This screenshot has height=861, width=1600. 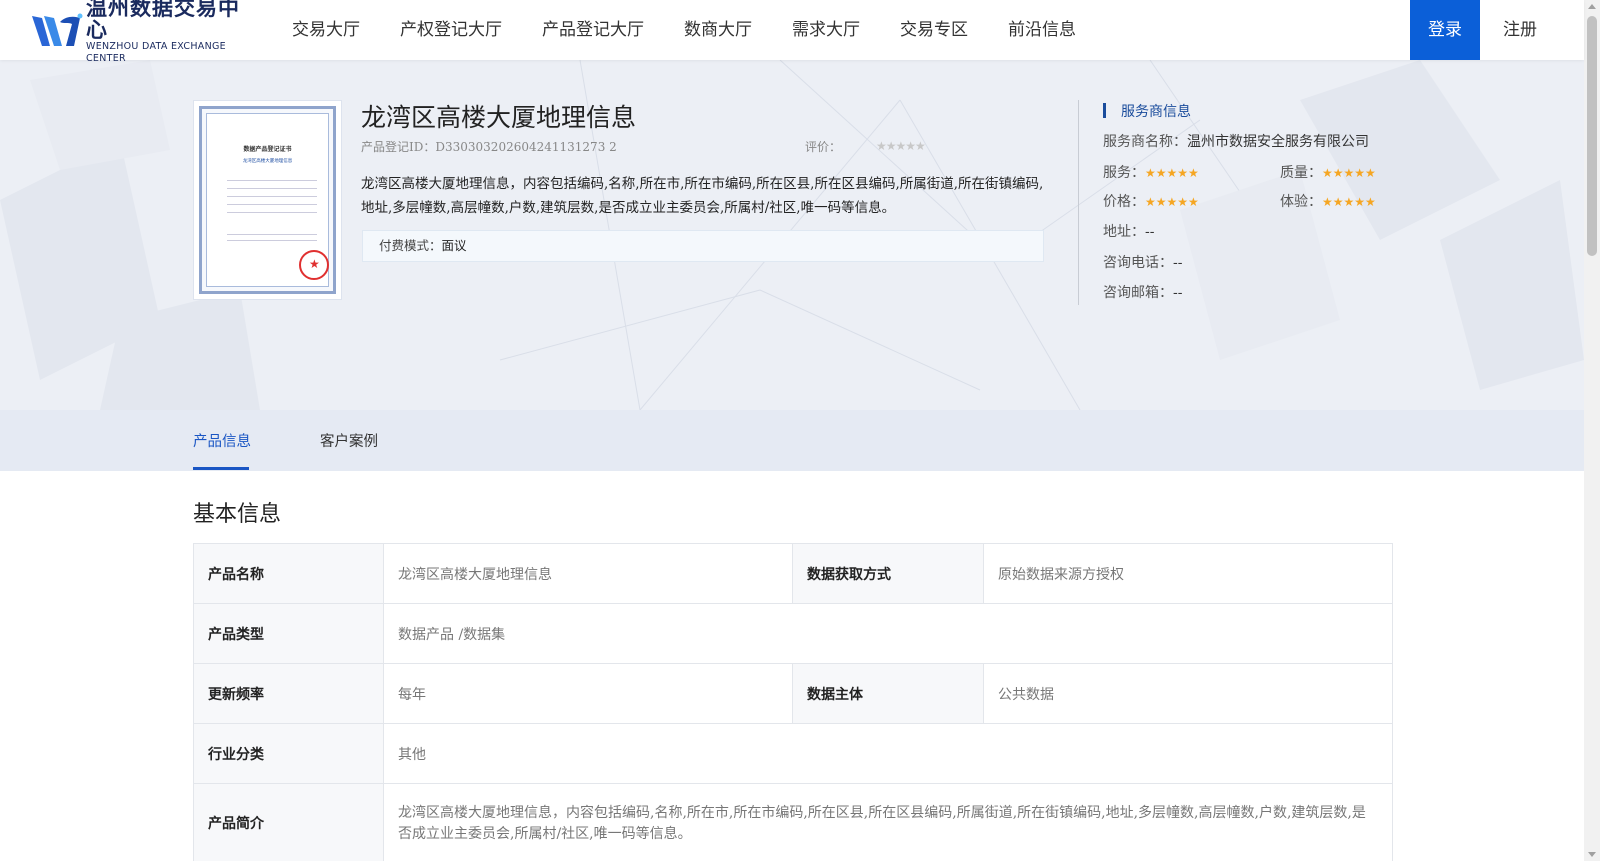 I want to click on provider-address: 地址：--, so click(x=1129, y=232).